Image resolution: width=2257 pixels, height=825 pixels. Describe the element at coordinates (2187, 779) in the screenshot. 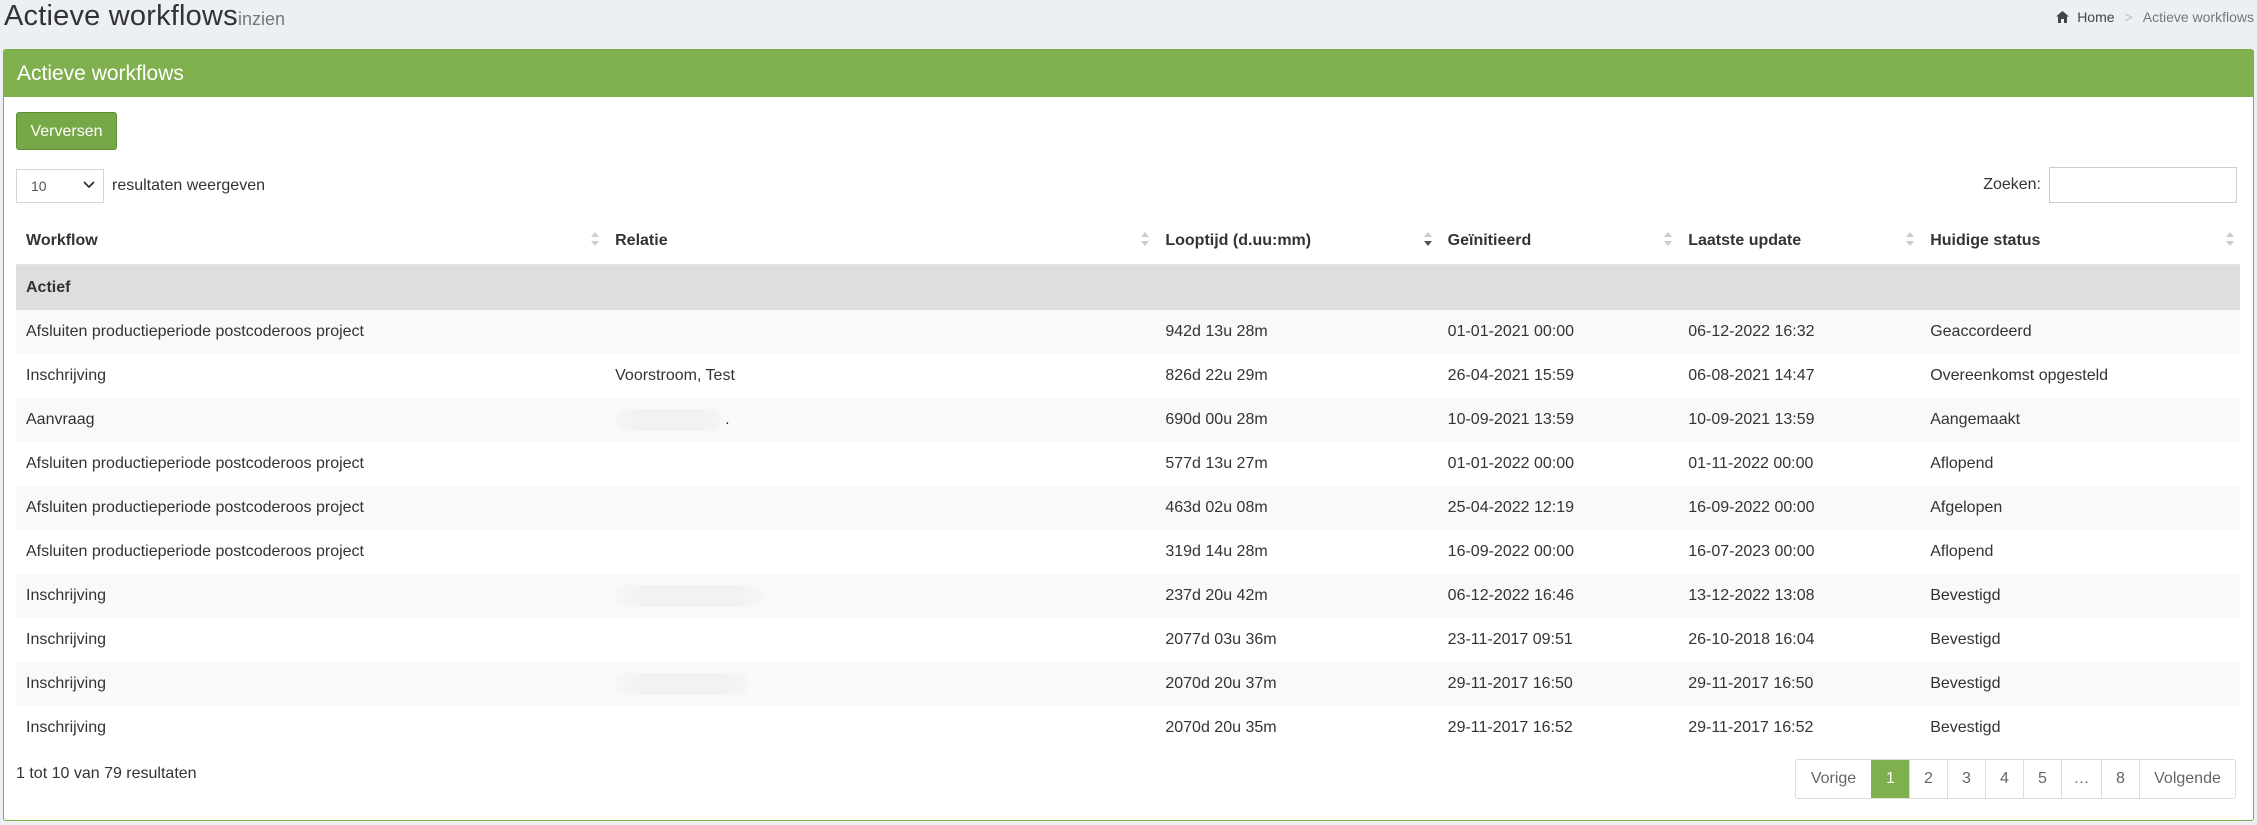

I see `pagination-next: Volgende` at that location.